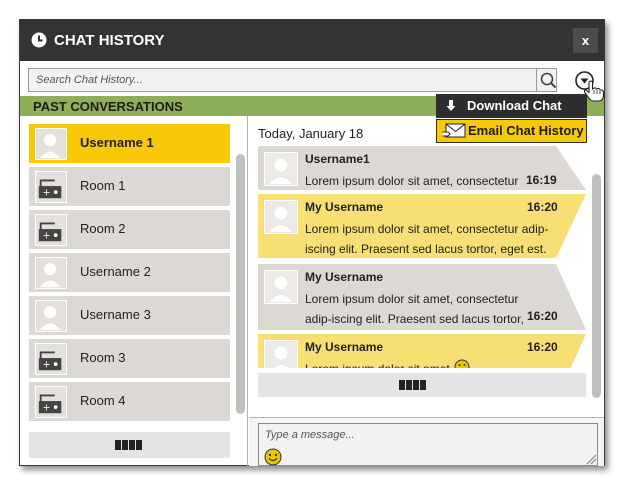 This screenshot has height=482, width=624. Describe the element at coordinates (311, 133) in the screenshot. I see `date-label: Today, January 18` at that location.